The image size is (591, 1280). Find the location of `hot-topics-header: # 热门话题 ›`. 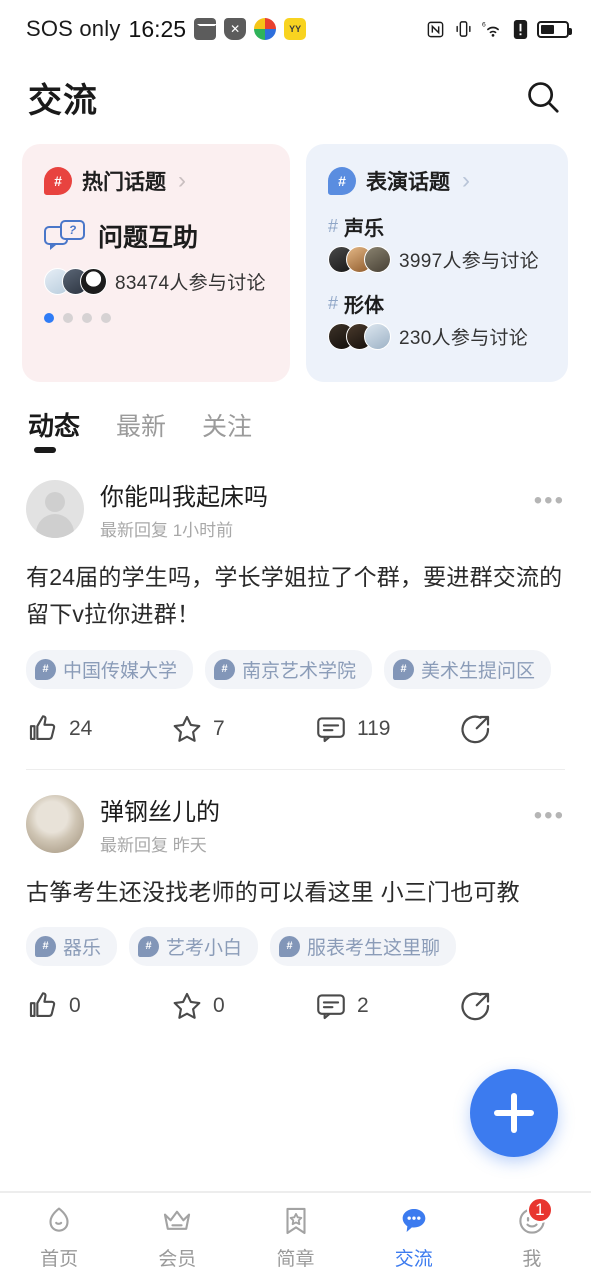

hot-topics-header: # 热门话题 › is located at coordinates (157, 181).